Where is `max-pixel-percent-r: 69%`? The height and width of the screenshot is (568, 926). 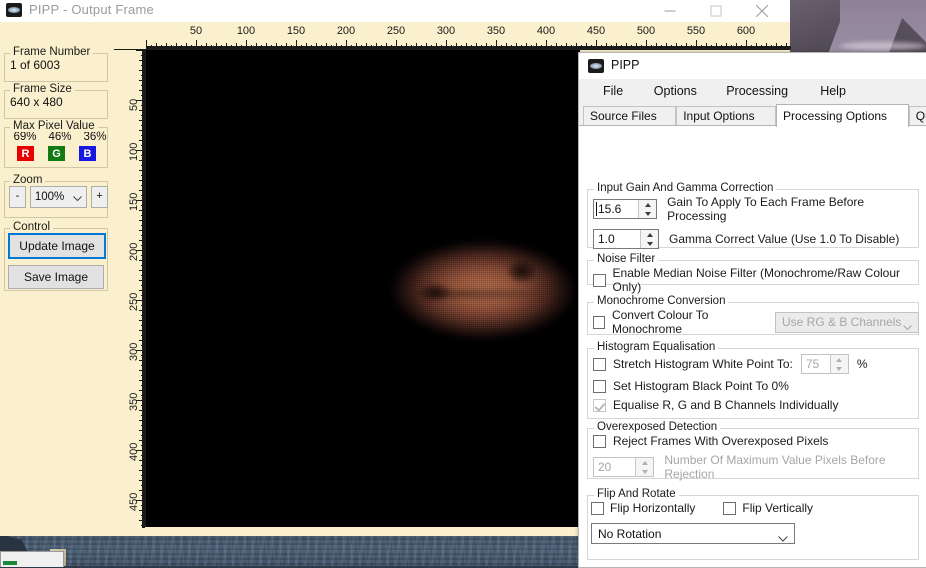 max-pixel-percent-r: 69% is located at coordinates (25, 137).